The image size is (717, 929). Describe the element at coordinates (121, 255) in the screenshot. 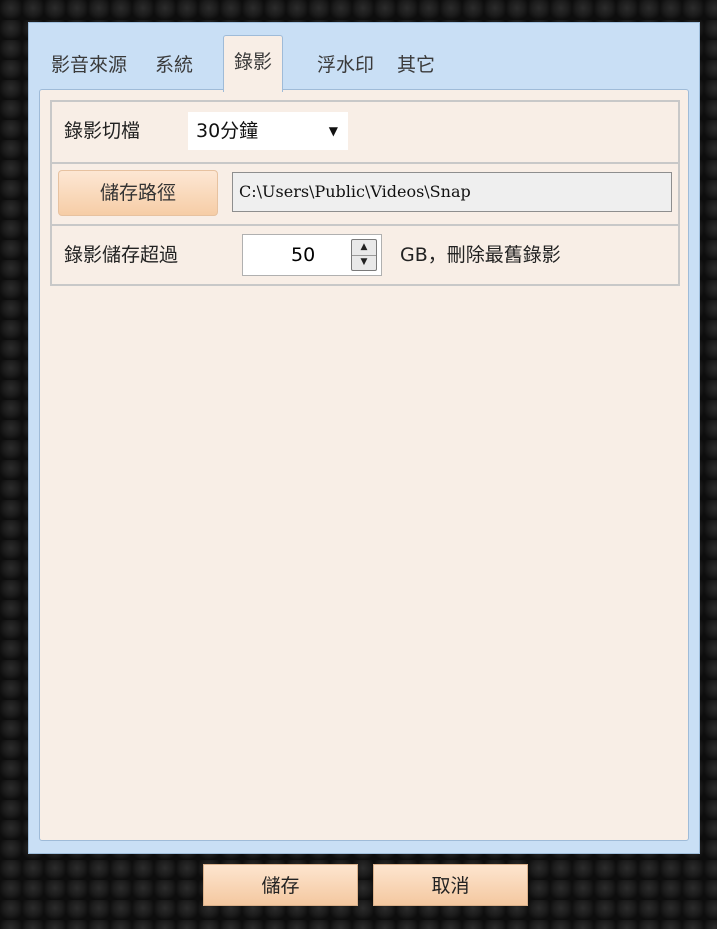

I see `storage-limit-label: 錄影儲存超過` at that location.